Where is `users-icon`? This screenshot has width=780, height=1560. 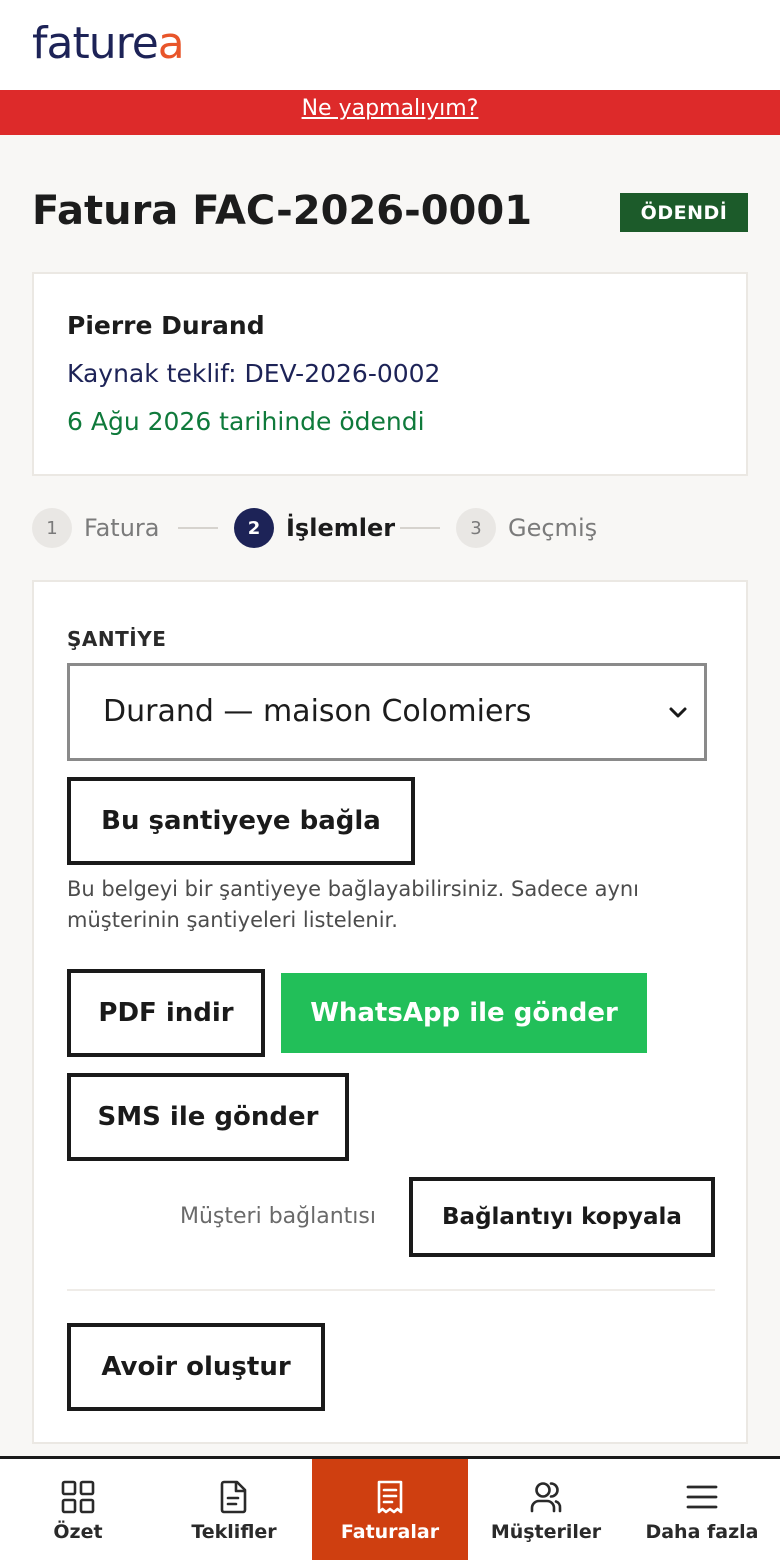 users-icon is located at coordinates (546, 1497).